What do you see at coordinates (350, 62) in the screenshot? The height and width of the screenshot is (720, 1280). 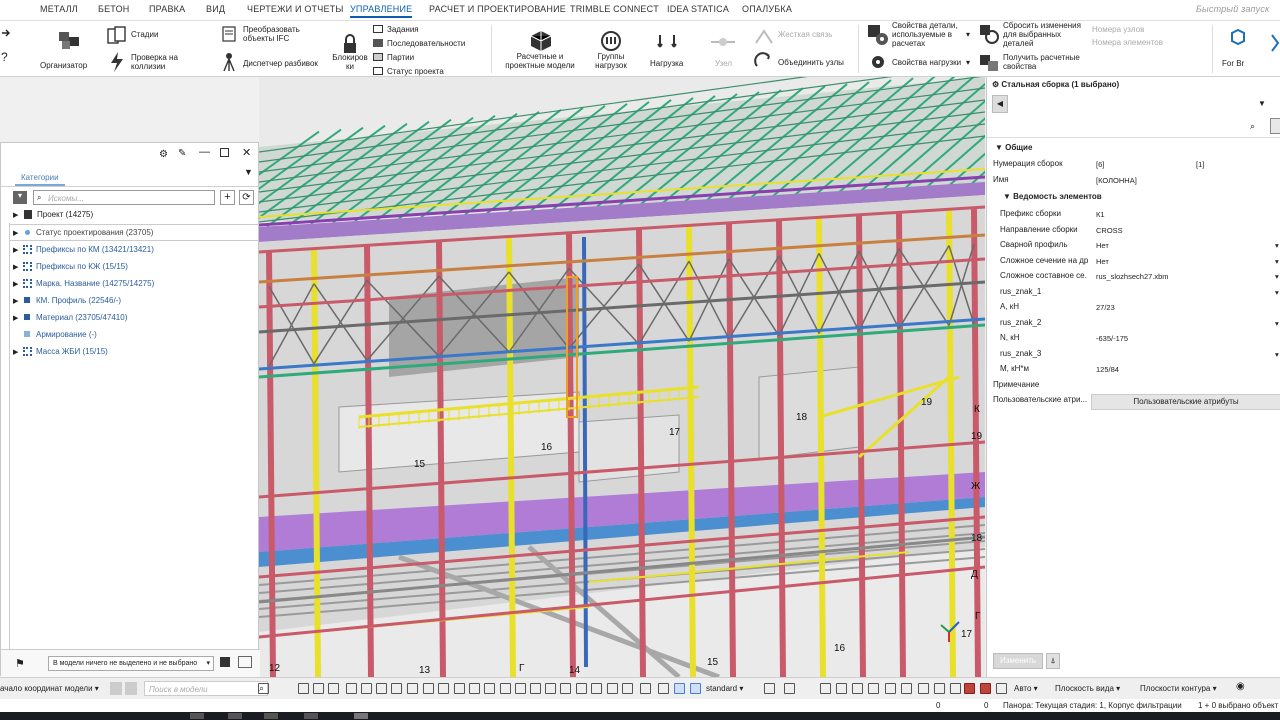 I see `lock-button: Блокиров ки` at bounding box center [350, 62].